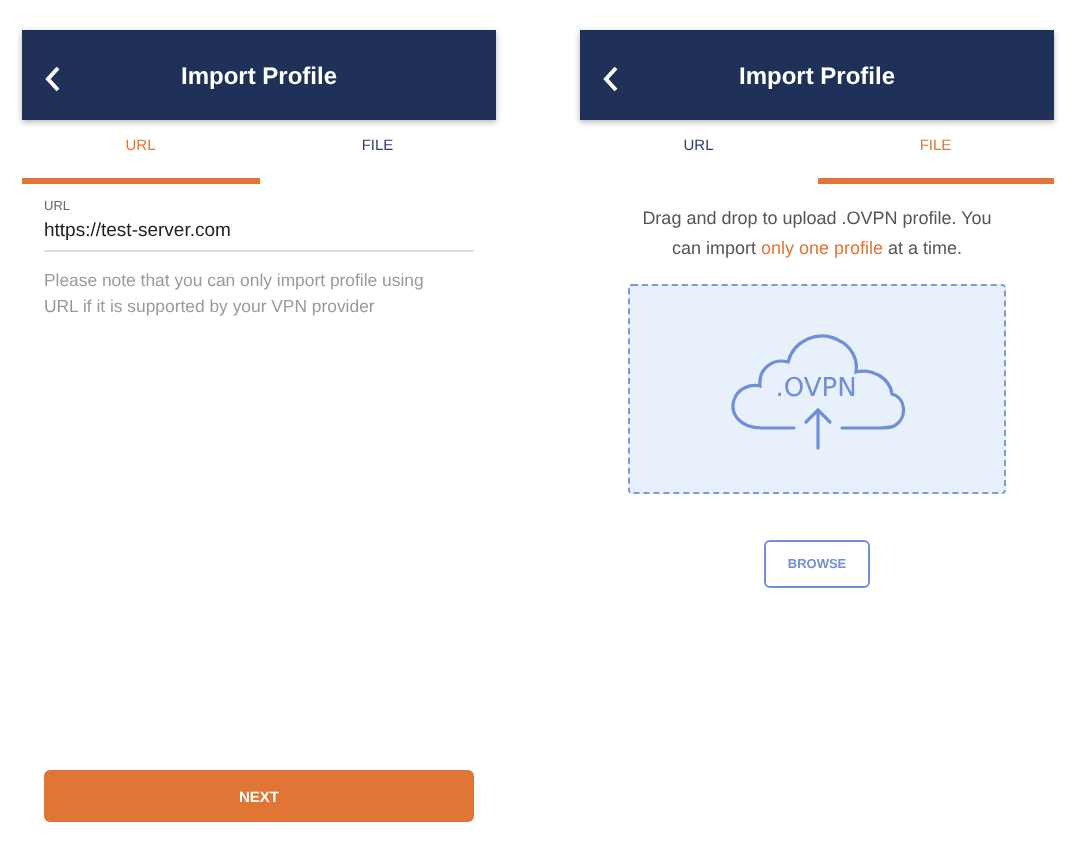 The image size is (1076, 858). I want to click on instructions-text: Drag and drop to upload .OVPN profile. You can import only one profile at a time., so click(817, 234).